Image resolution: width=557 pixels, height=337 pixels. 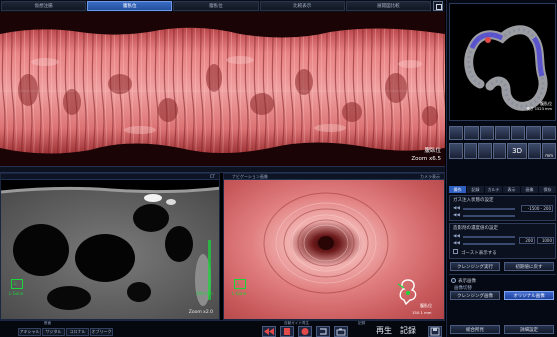 I want to click on 3d-view-button: 3D, so click(x=517, y=151).